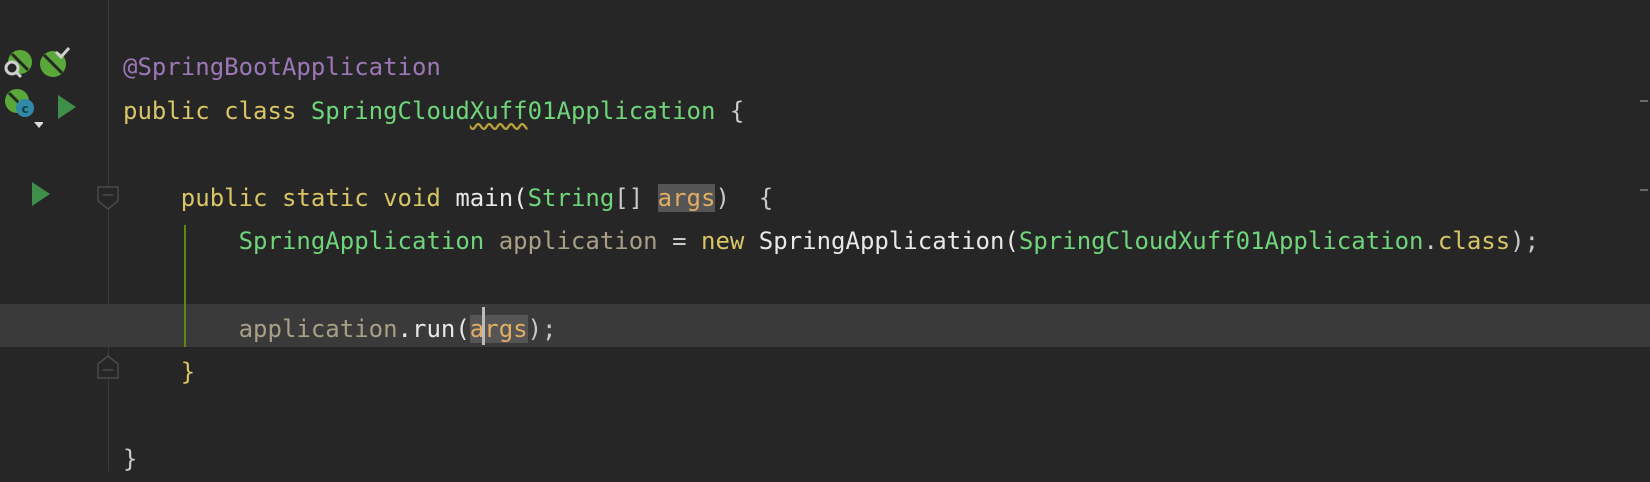 This screenshot has width=1650, height=482. I want to click on code-line: public static void main(String[] args) {, so click(831, 199).